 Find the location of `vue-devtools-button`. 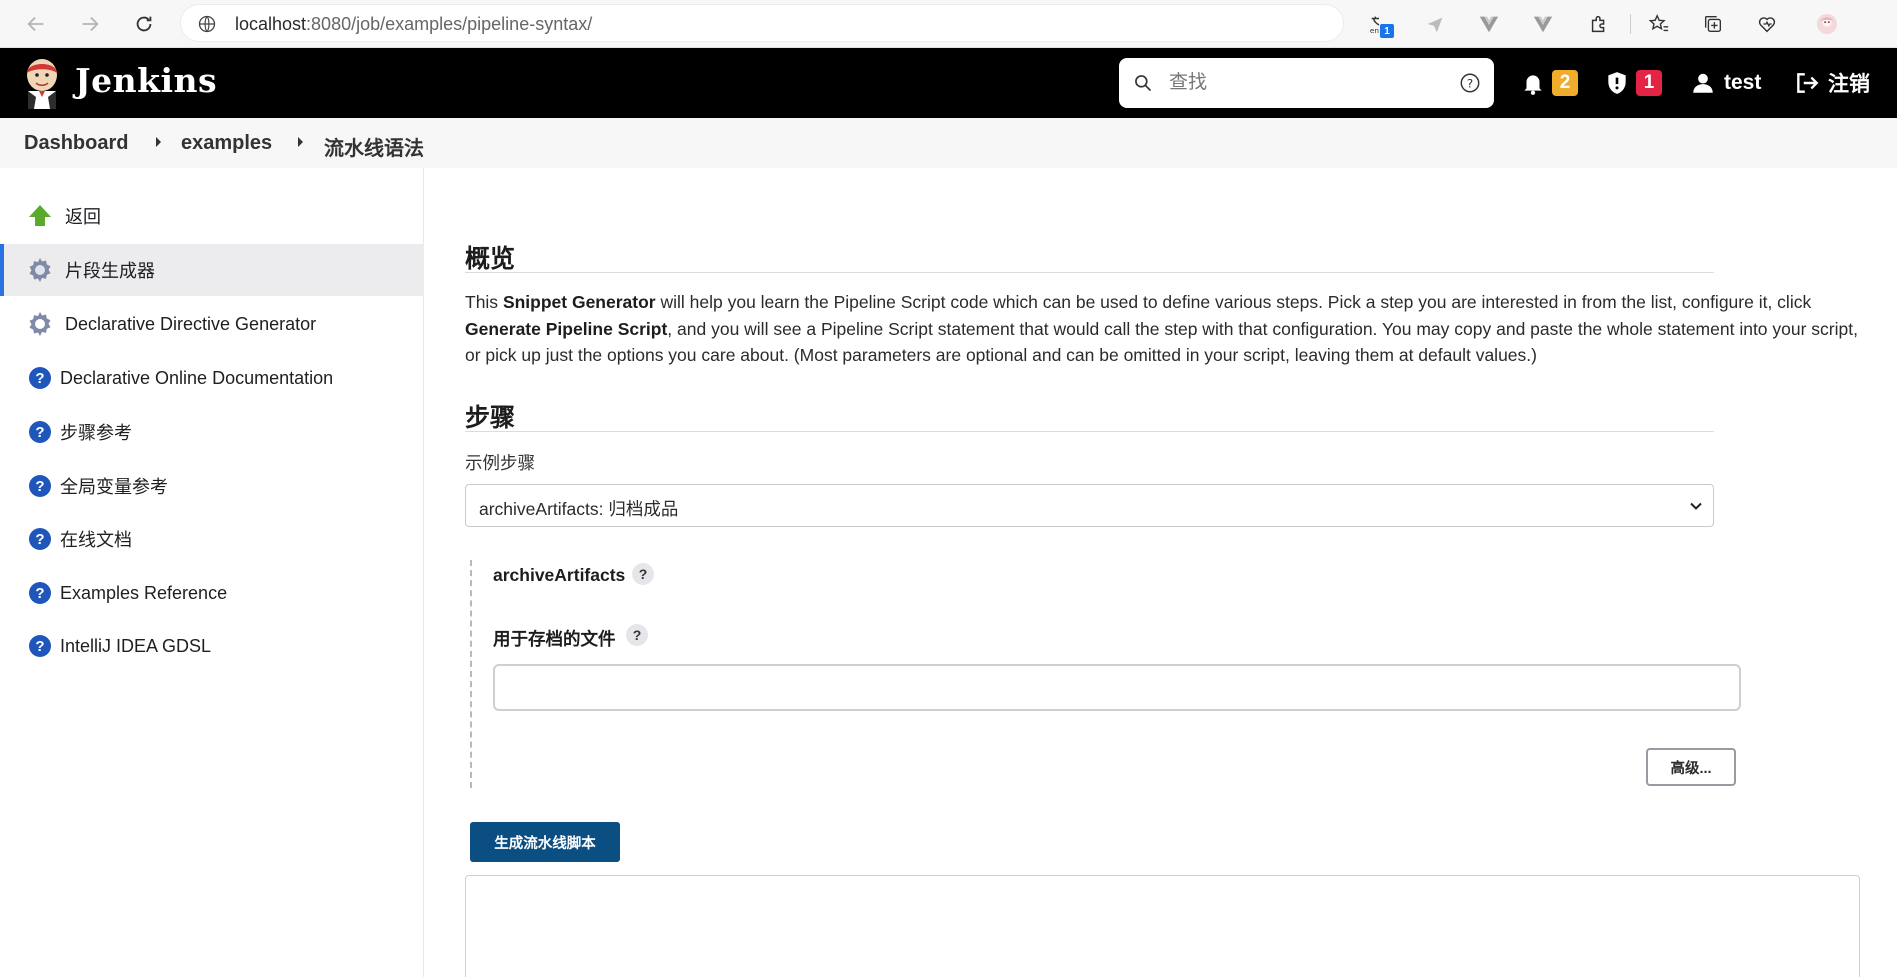

vue-devtools-button is located at coordinates (1489, 24).